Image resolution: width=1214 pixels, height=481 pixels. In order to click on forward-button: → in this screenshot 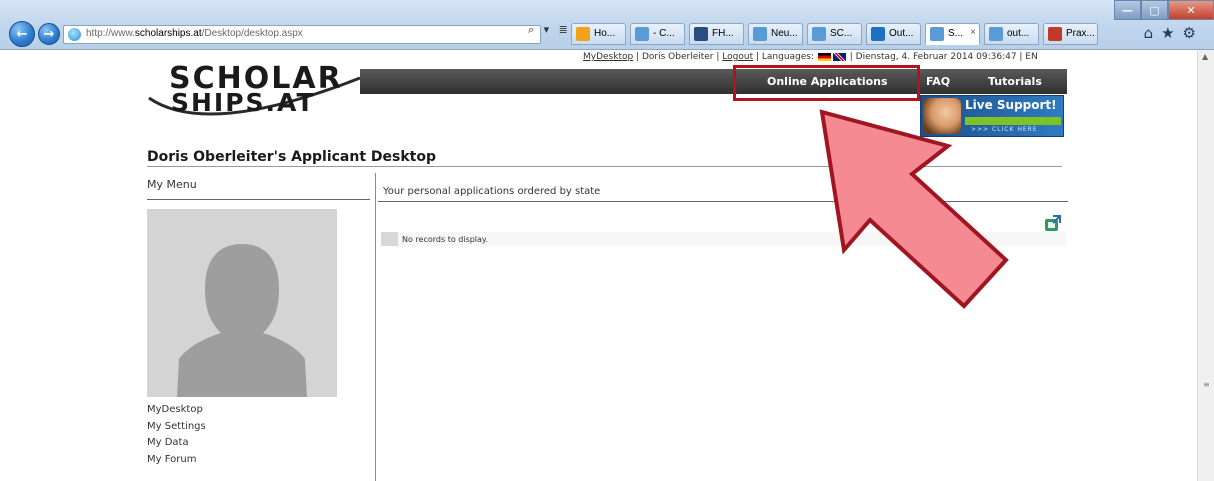, I will do `click(49, 34)`.